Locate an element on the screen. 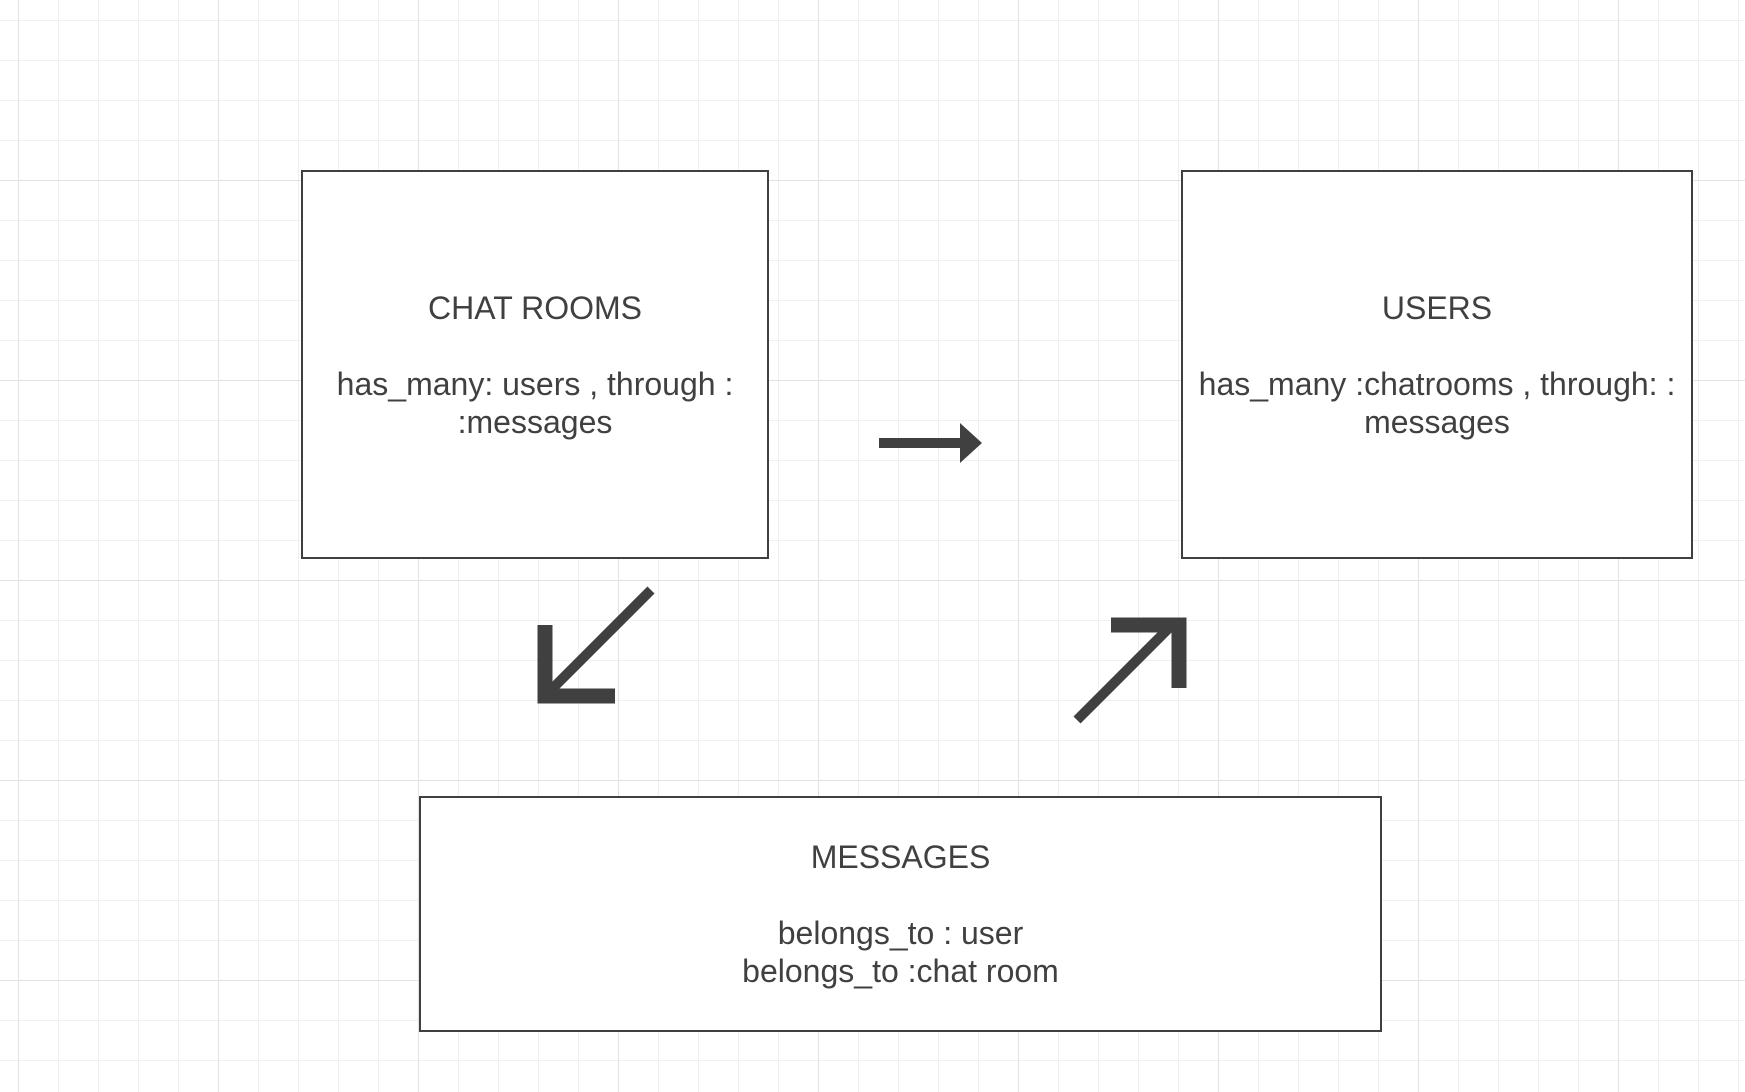 The height and width of the screenshot is (1092, 1745). users-line: has_many :chatrooms , through: : is located at coordinates (1437, 383).